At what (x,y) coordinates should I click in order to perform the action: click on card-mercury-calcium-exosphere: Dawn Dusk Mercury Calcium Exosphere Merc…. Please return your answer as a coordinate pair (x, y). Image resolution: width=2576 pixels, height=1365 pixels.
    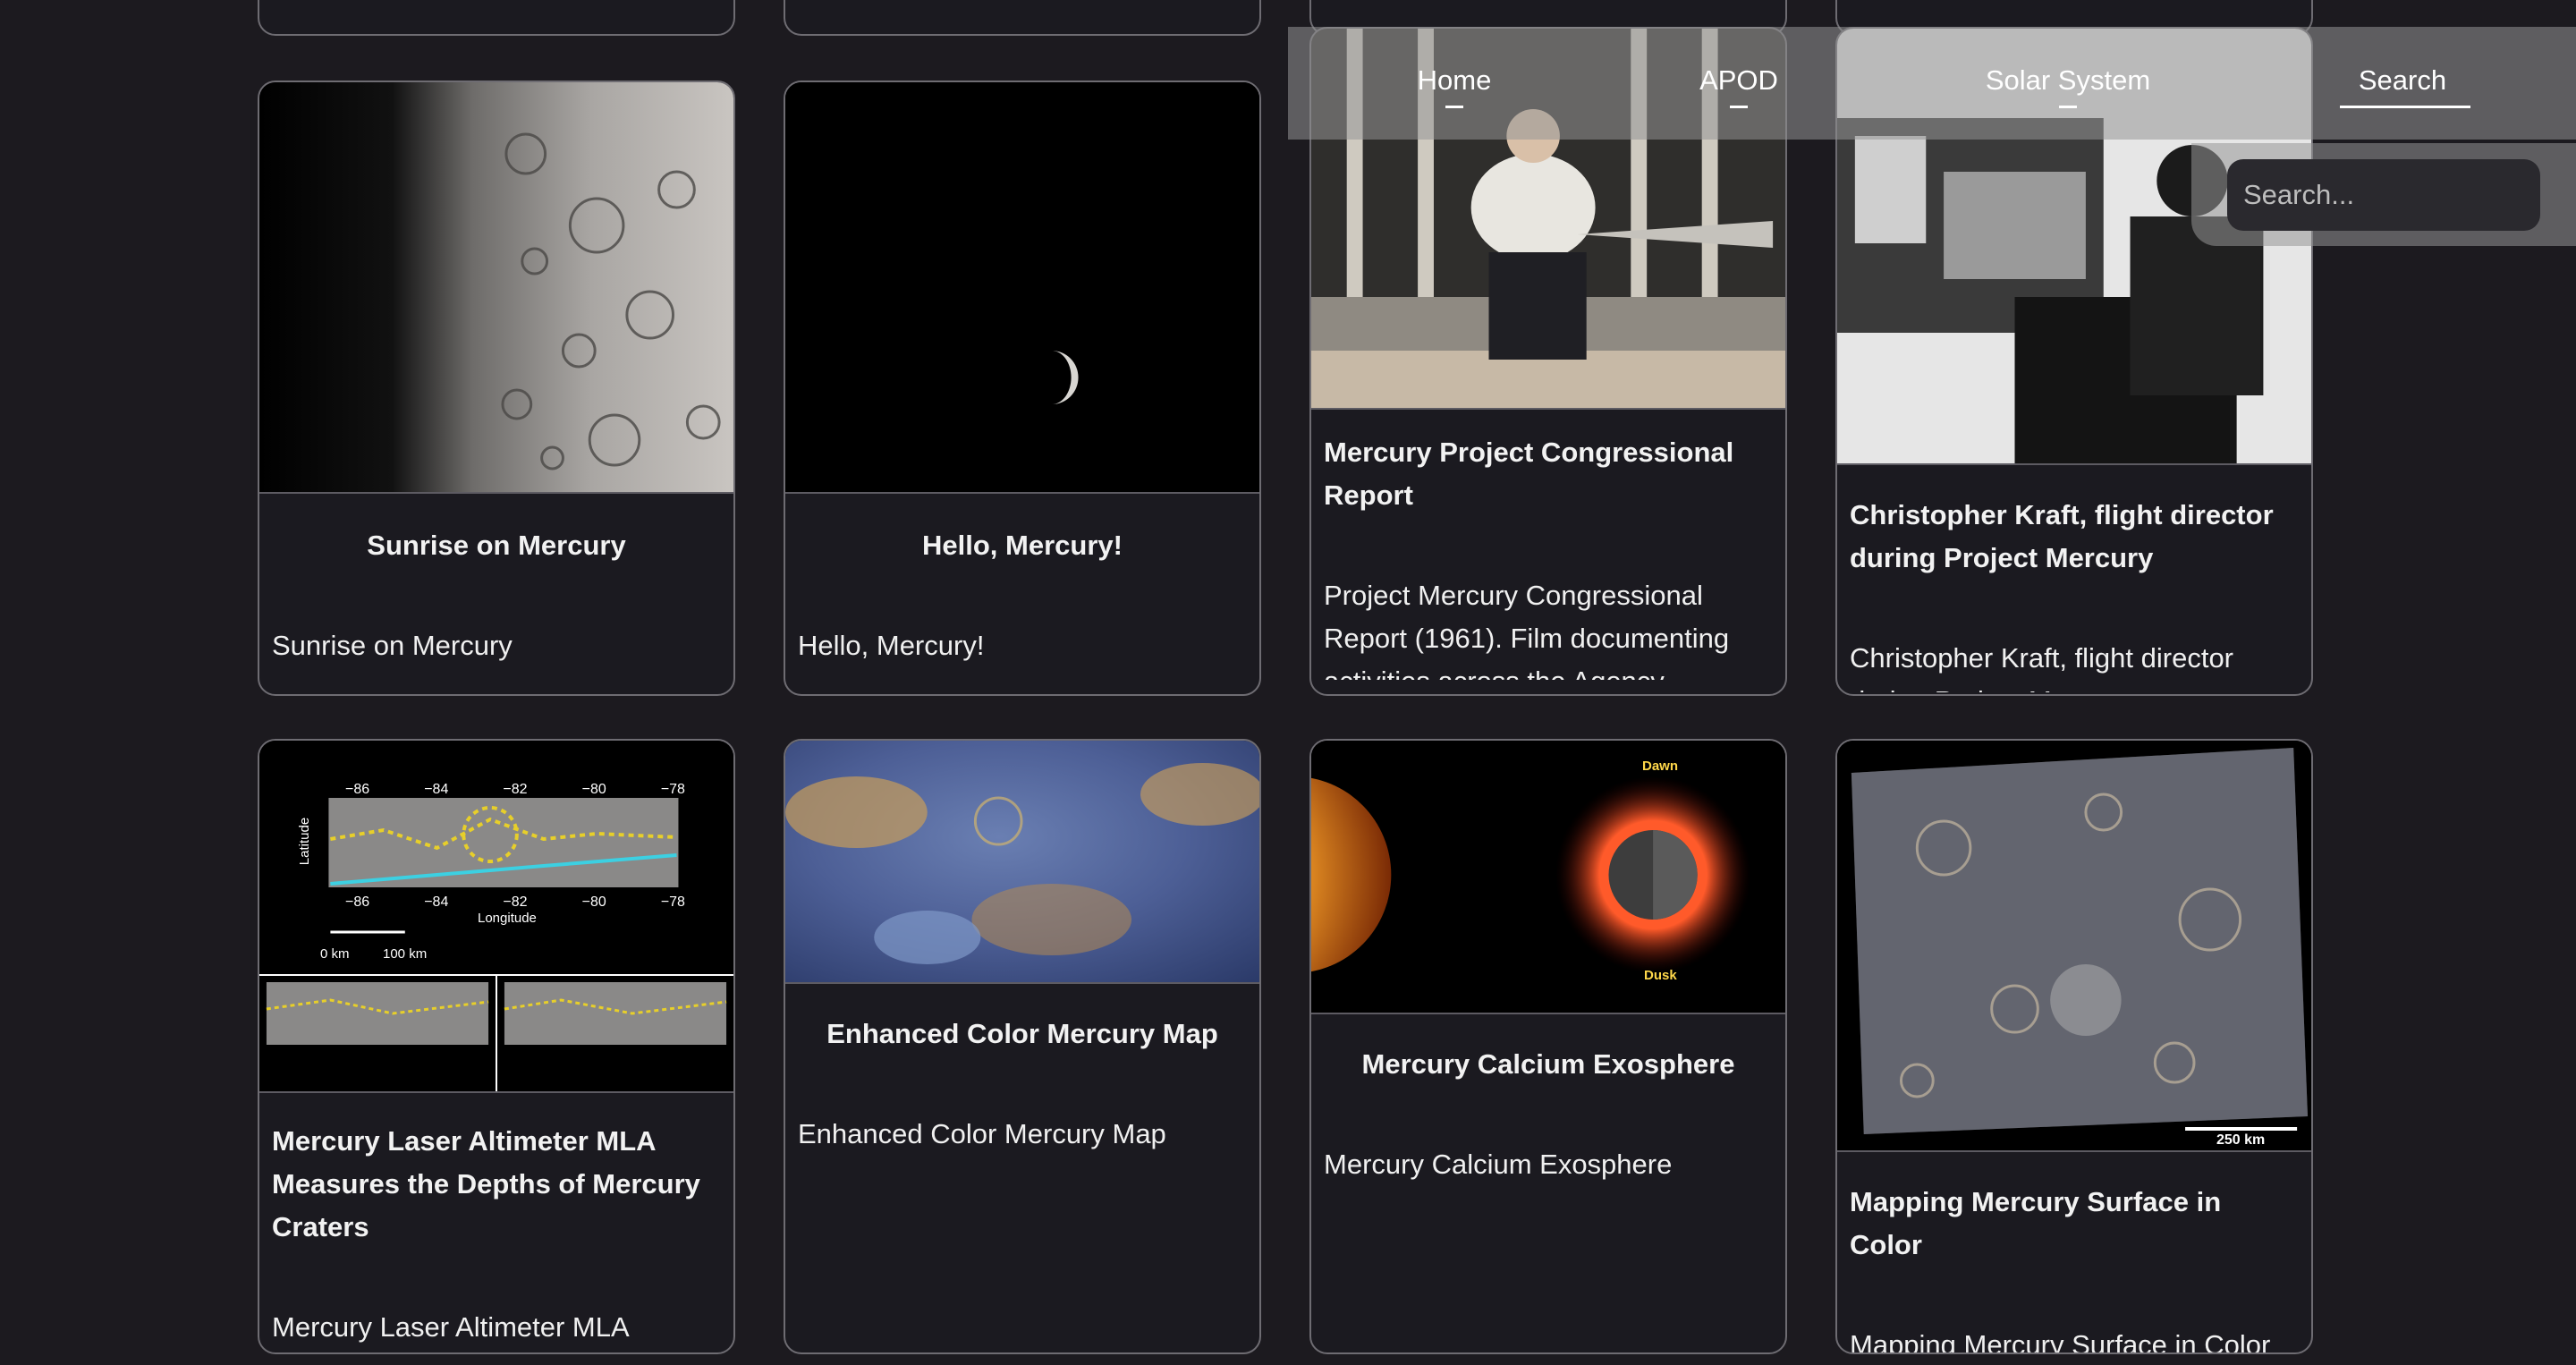
    Looking at the image, I should click on (1548, 1046).